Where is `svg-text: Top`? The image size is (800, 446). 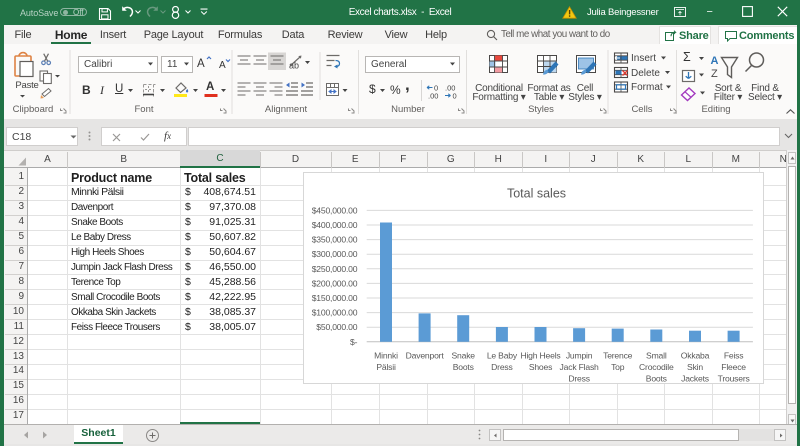
svg-text: Top is located at coordinates (618, 367).